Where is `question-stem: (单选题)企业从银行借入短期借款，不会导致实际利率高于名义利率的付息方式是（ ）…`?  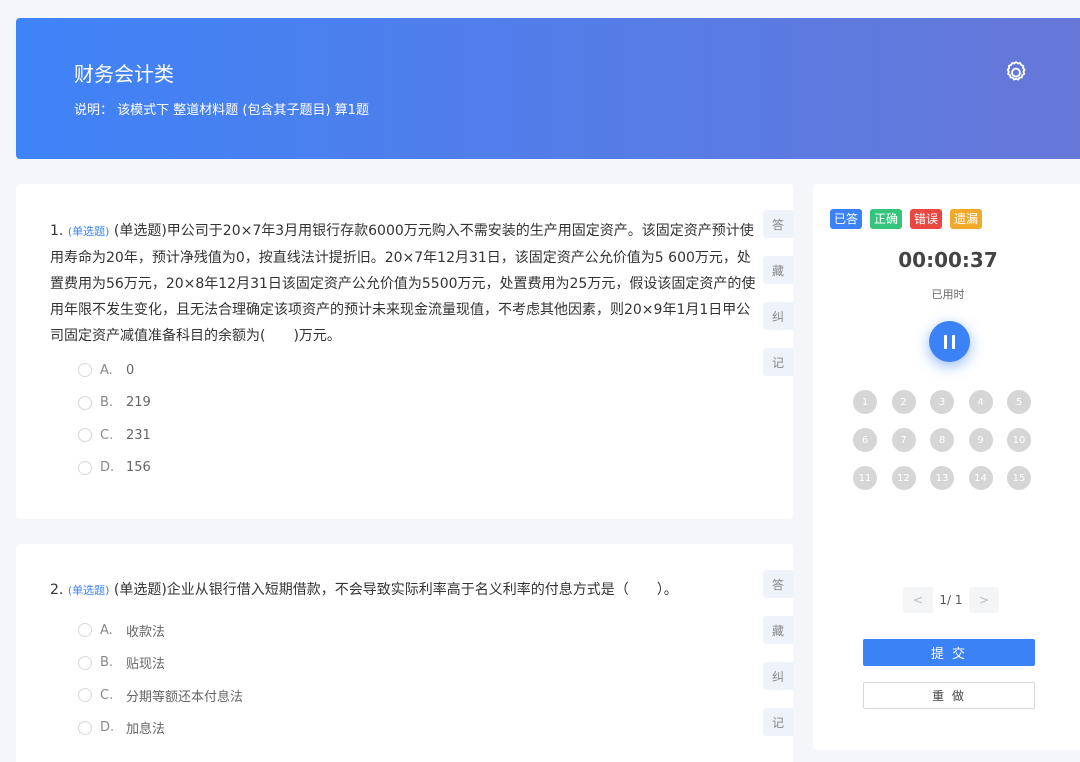 question-stem: (单选题)企业从银行借入短期借款，不会导致实际利率高于名义利率的付息方式是（ ）… is located at coordinates (395, 590).